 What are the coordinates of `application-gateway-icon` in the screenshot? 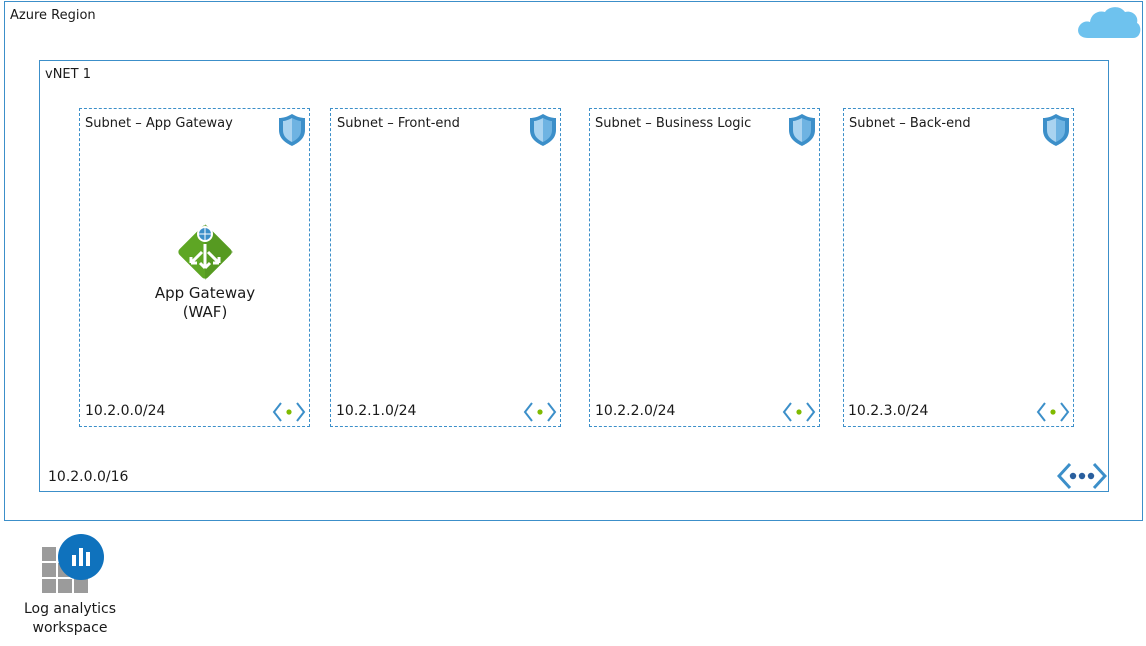 It's located at (205, 252).